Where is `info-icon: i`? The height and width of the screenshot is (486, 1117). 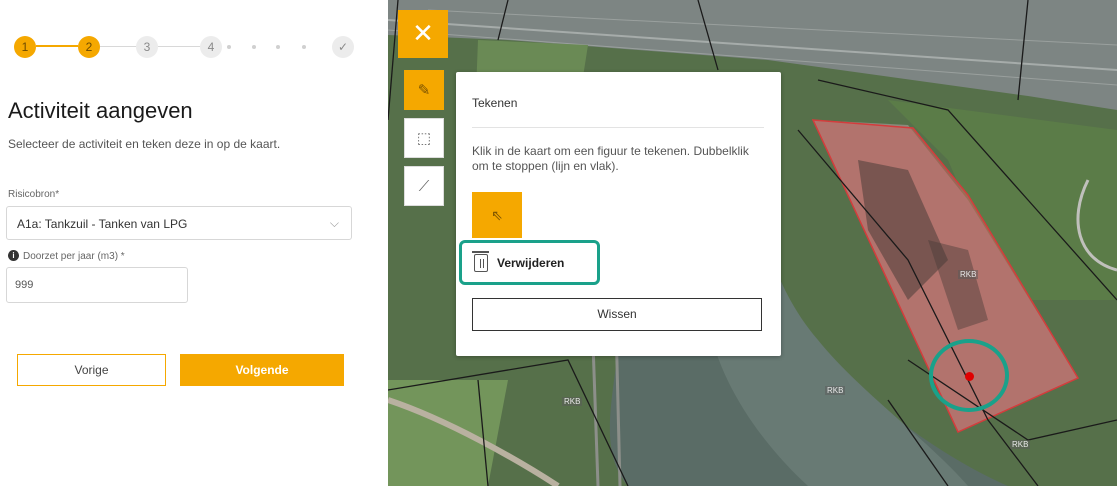 info-icon: i is located at coordinates (13, 255).